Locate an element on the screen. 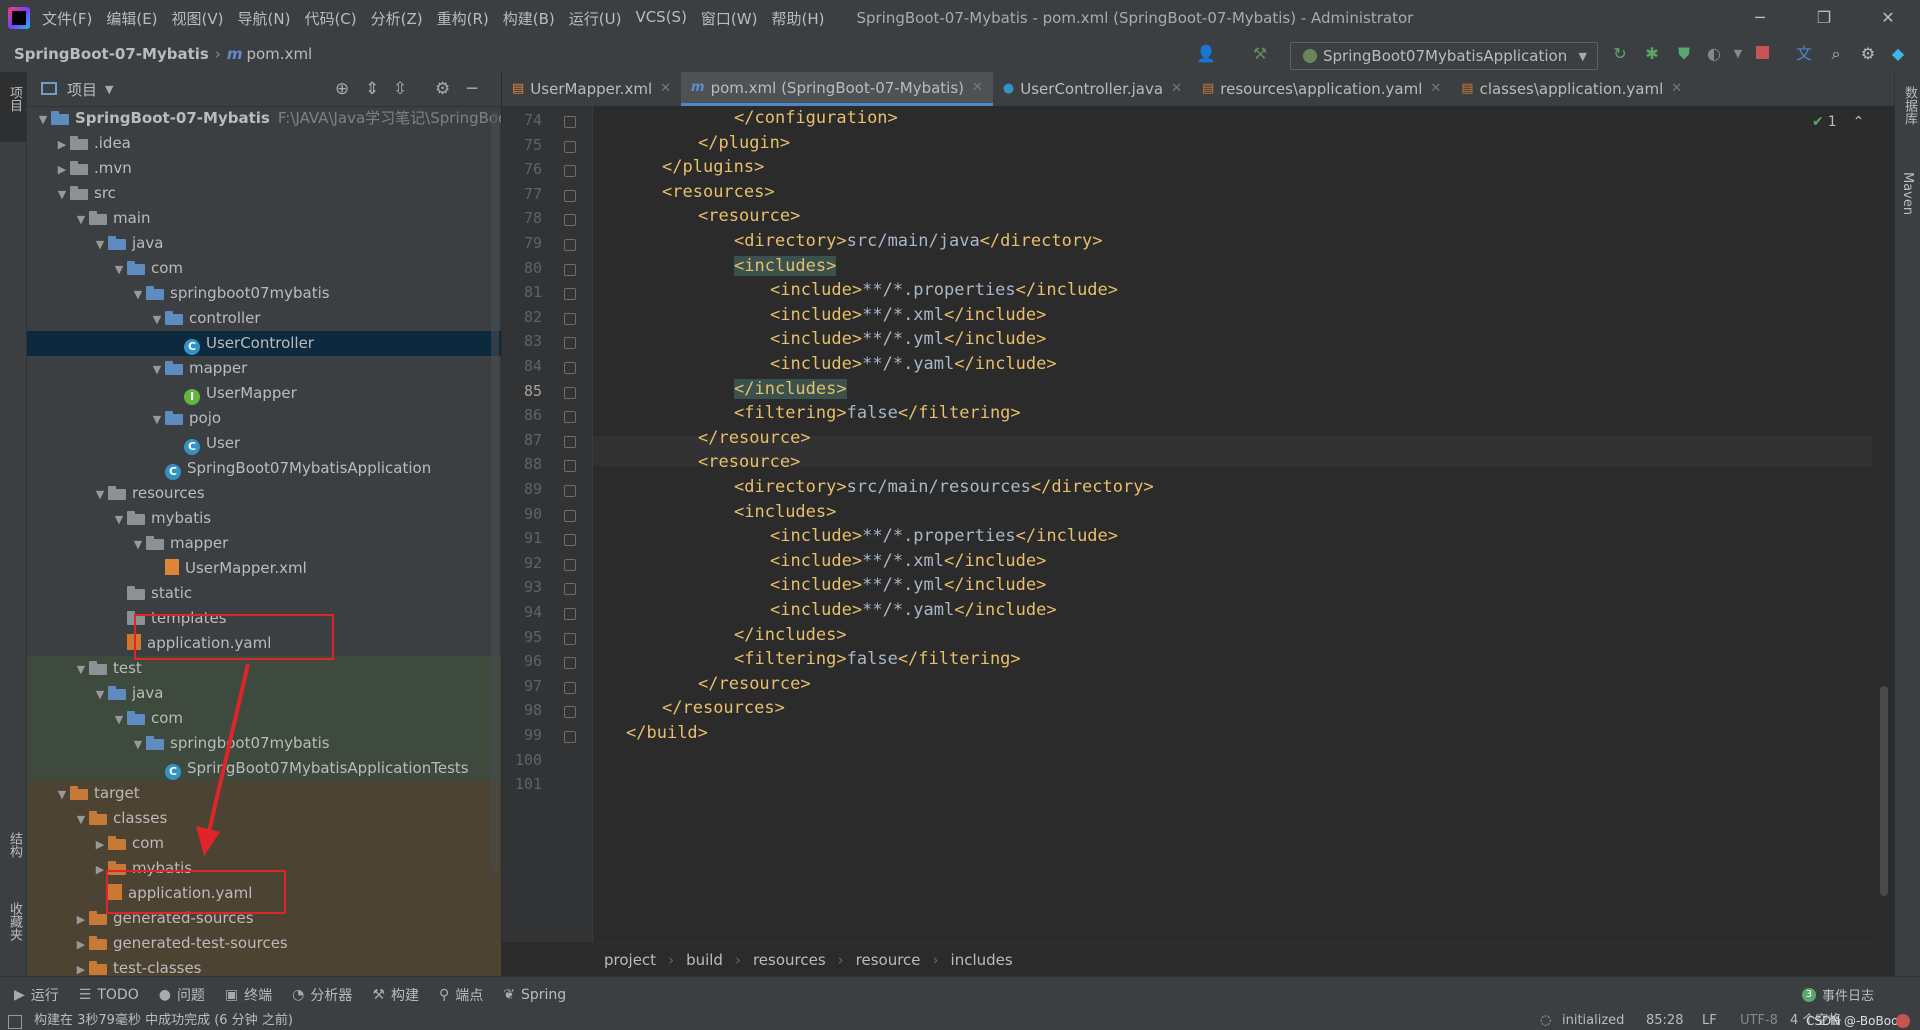 The width and height of the screenshot is (1920, 1030). run-config-select: SpringBoot07MybatisApplication ▼ is located at coordinates (1444, 56).